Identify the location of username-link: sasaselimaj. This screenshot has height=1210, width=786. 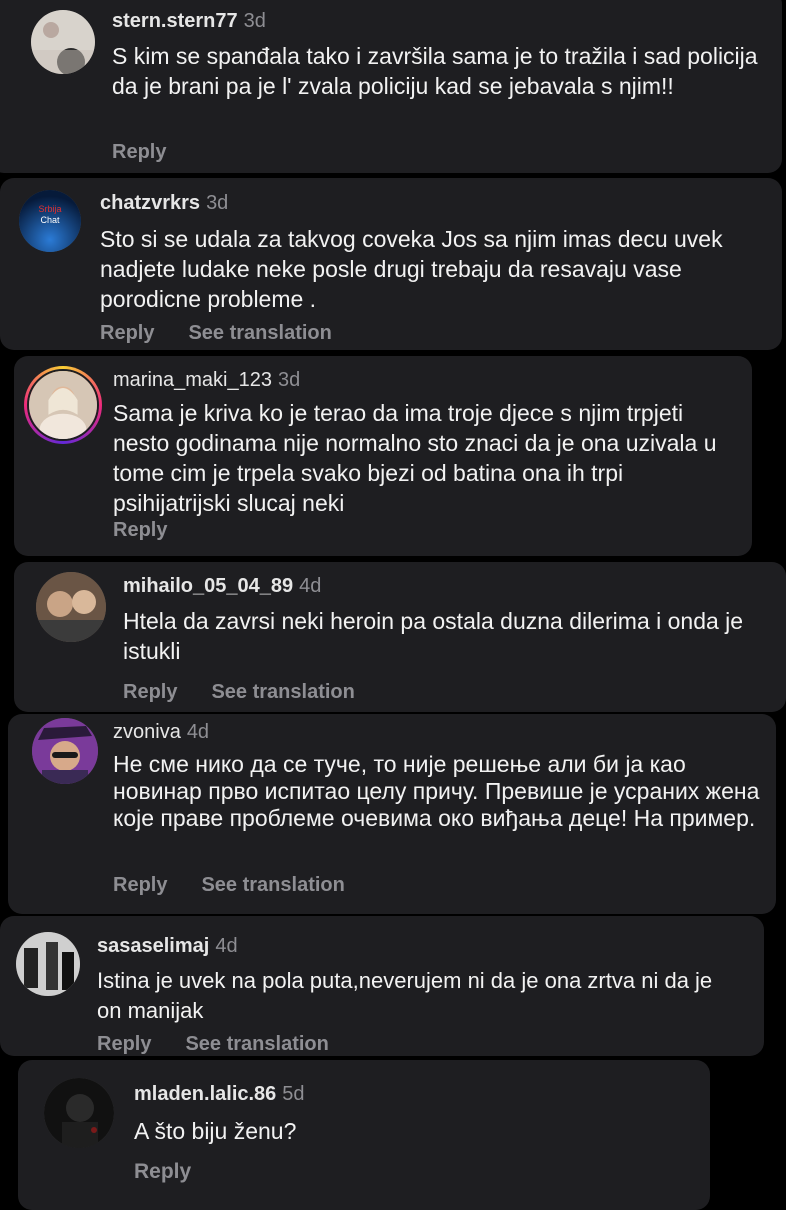
(153, 946).